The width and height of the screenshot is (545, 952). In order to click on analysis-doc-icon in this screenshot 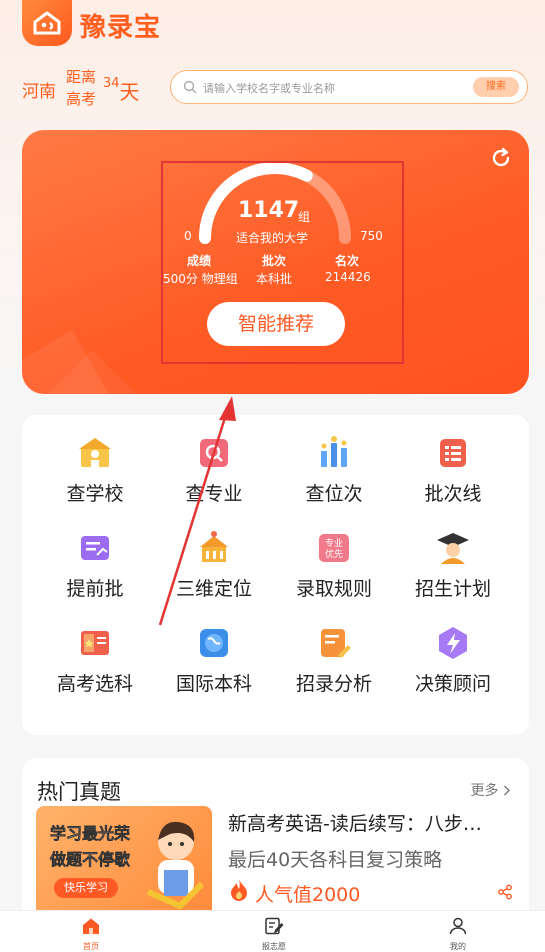, I will do `click(336, 643)`.